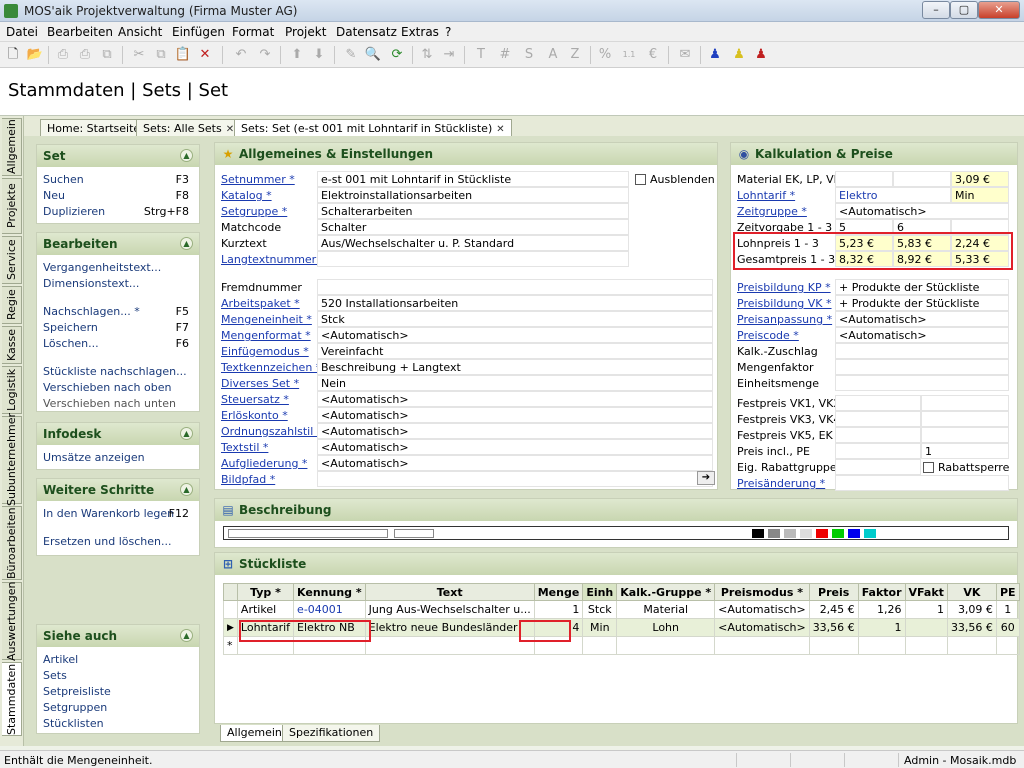 This screenshot has width=1024, height=768. Describe the element at coordinates (139, 55) in the screenshot. I see `cut-icon: ✂` at that location.